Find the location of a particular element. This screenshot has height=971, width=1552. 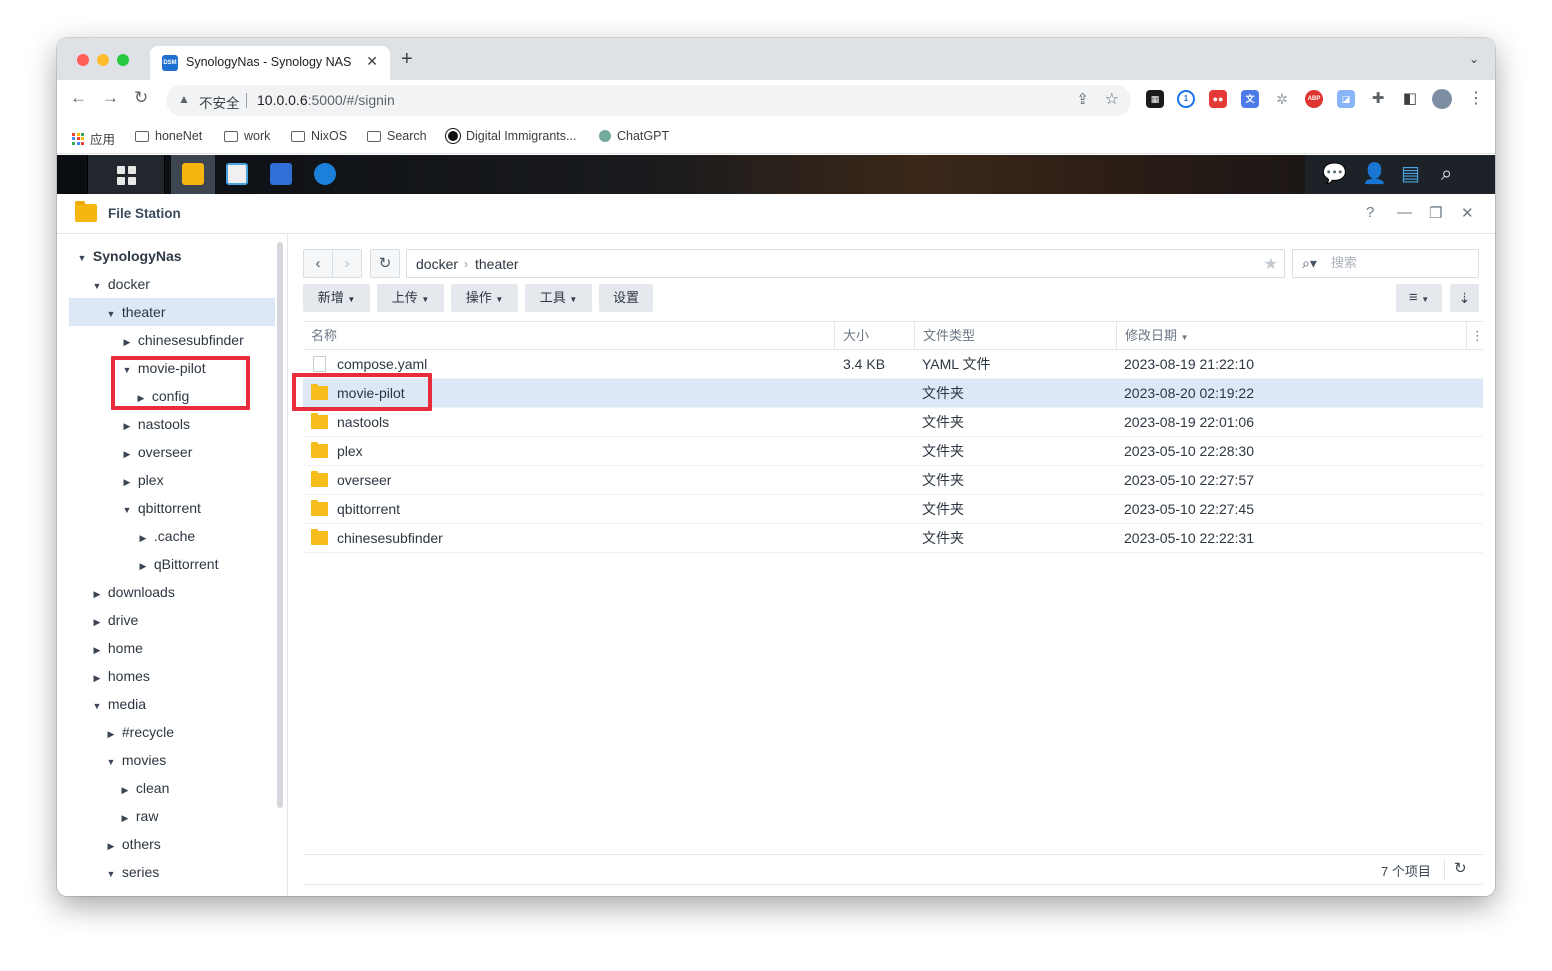

breadcrumb: docker › theater ★ is located at coordinates (845, 263).